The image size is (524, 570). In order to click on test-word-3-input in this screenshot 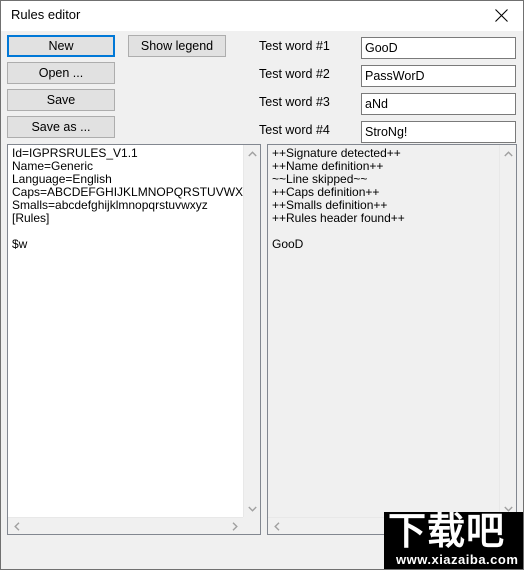, I will do `click(438, 104)`.